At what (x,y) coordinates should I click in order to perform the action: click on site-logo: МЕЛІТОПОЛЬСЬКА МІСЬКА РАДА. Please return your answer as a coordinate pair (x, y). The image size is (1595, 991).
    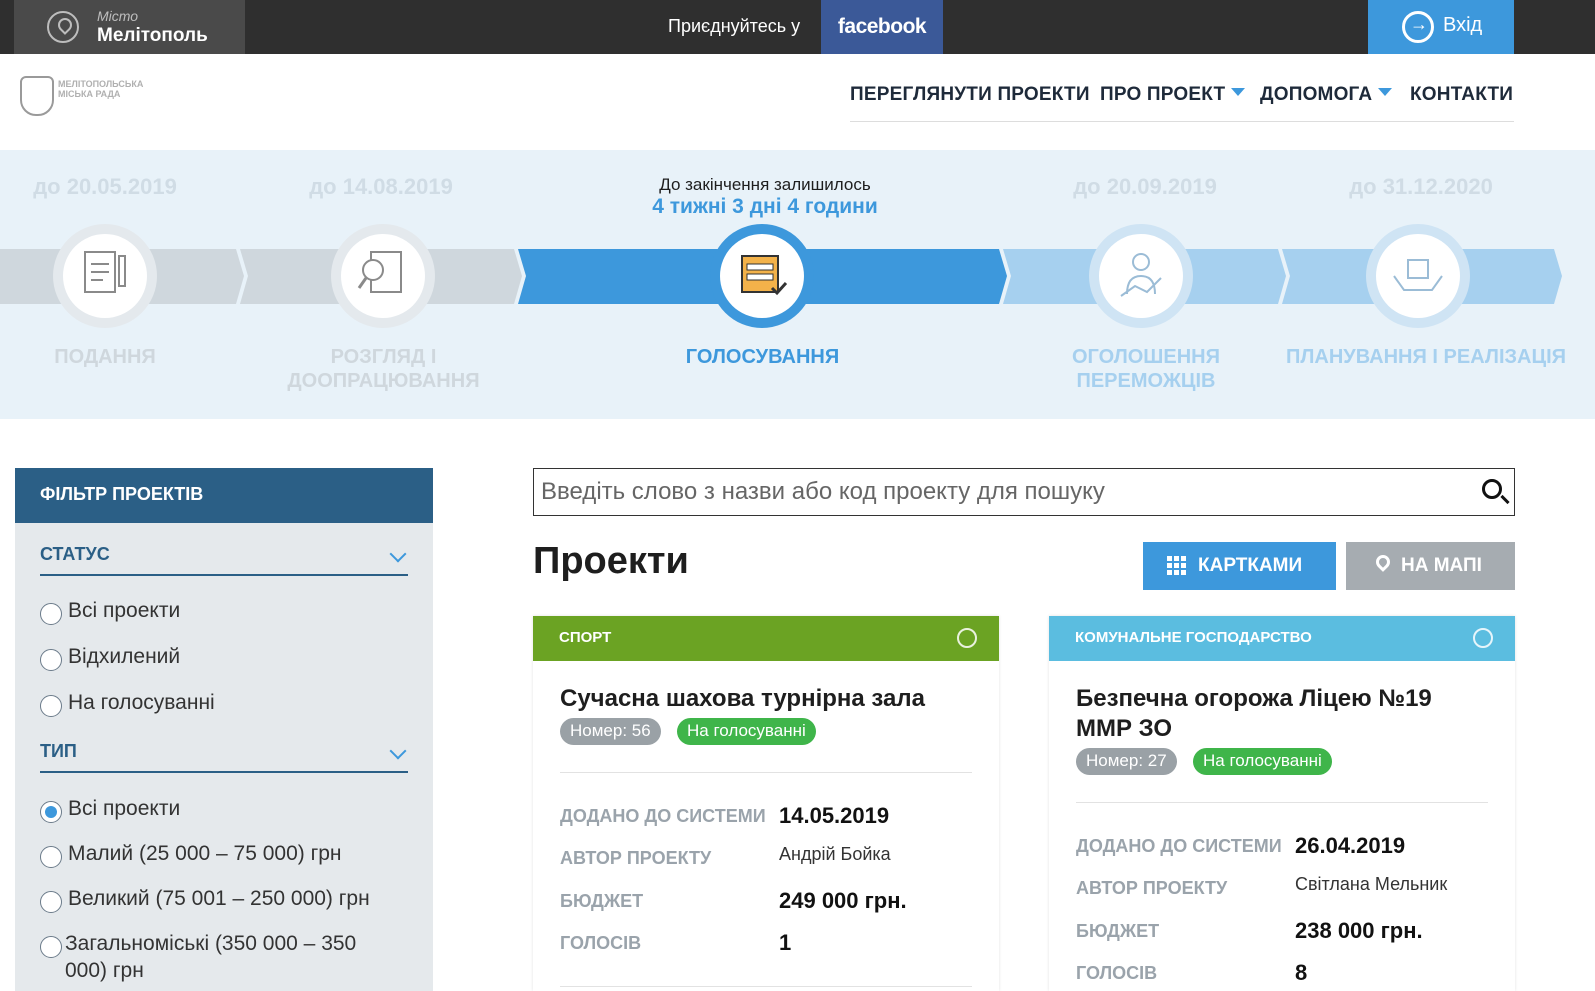
    Looking at the image, I should click on (90, 95).